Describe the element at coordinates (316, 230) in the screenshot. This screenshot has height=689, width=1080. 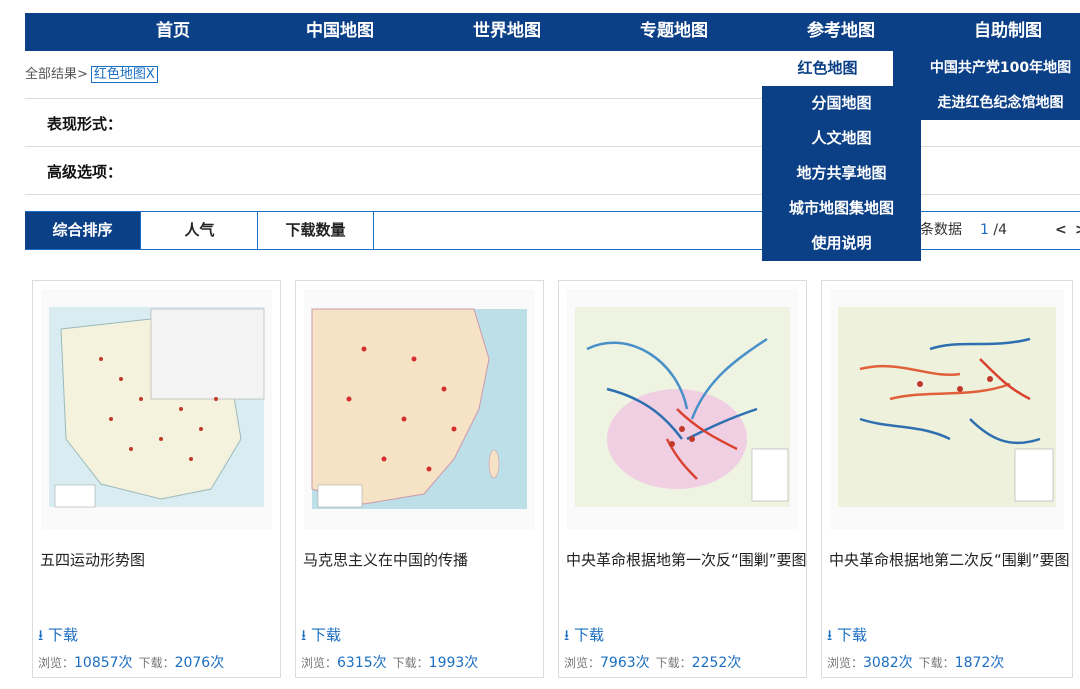
I see `sort-downloads: 下载数量` at that location.